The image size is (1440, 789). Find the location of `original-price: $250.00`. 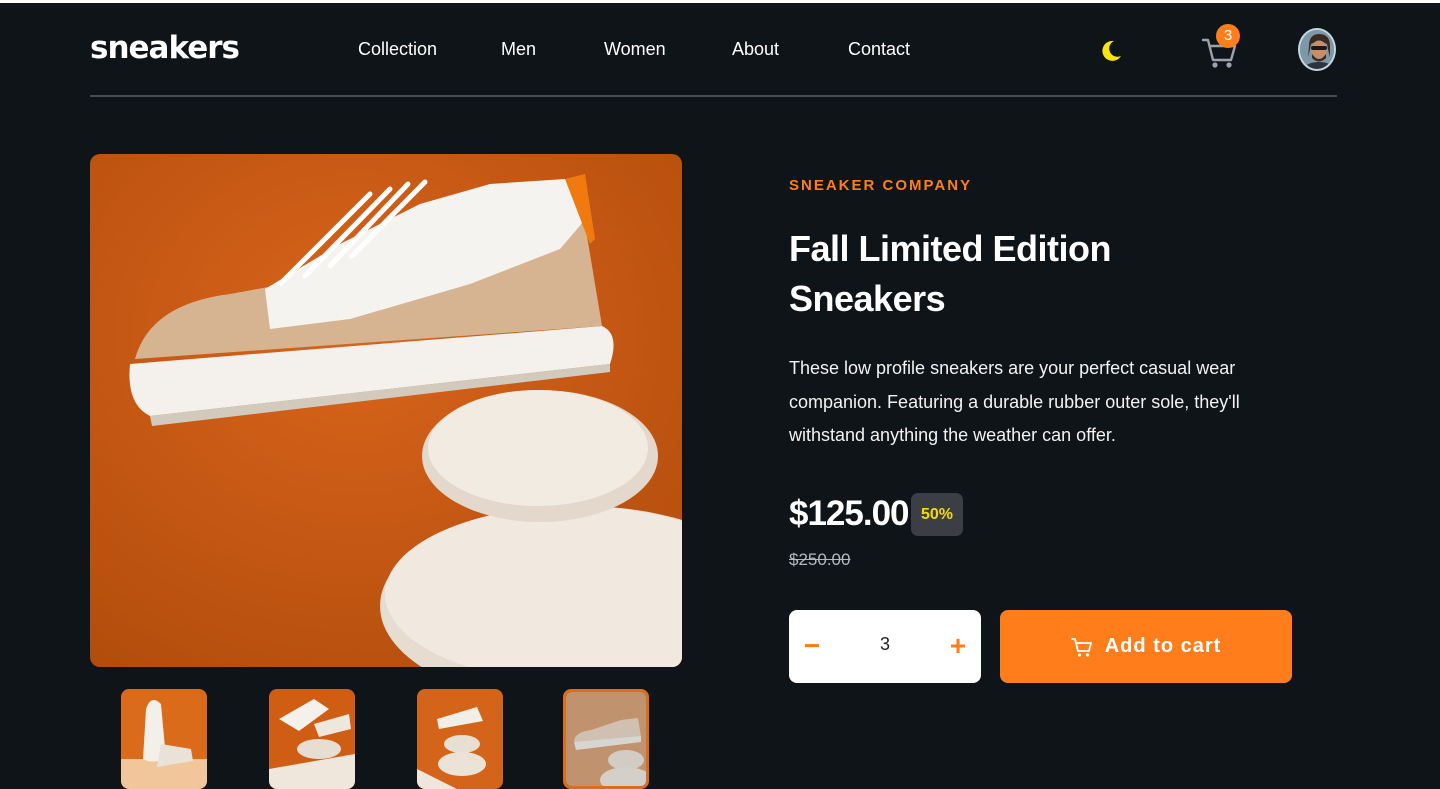

original-price: $250.00 is located at coordinates (820, 559).